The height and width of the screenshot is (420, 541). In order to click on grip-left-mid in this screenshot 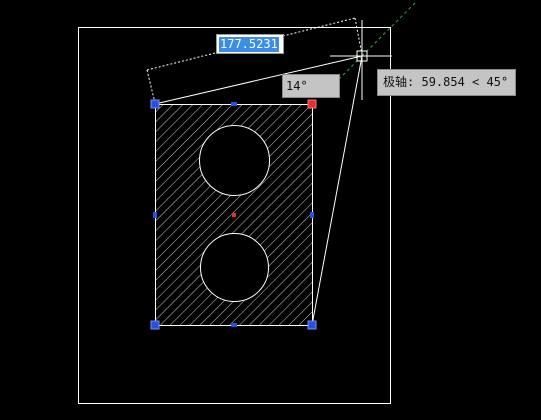, I will do `click(155, 215)`.